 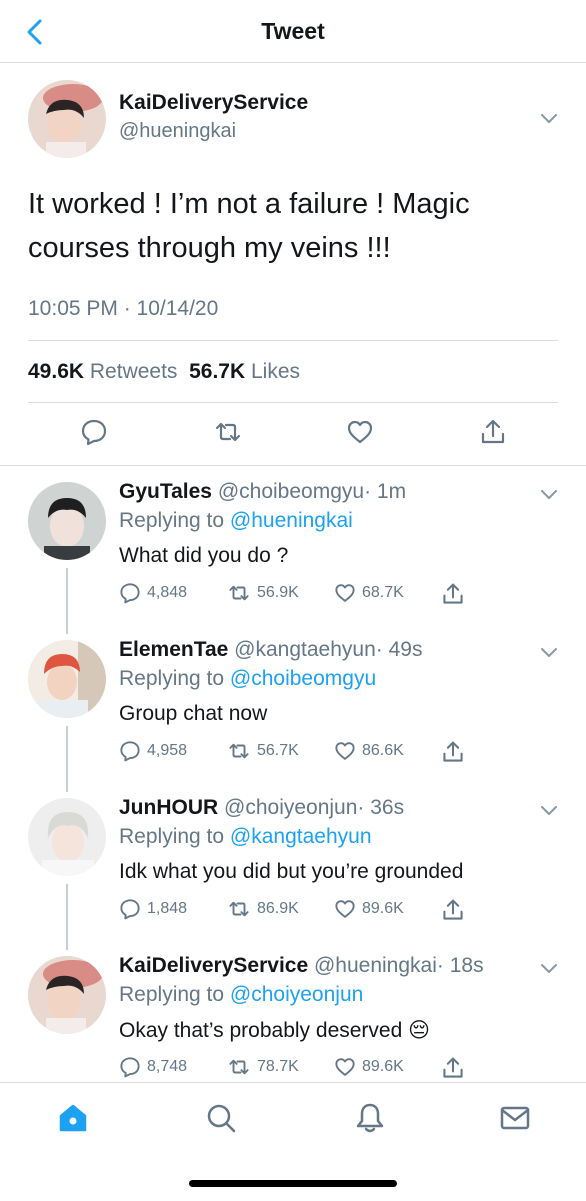 What do you see at coordinates (167, 908) in the screenshot?
I see `reply-count: 1,848` at bounding box center [167, 908].